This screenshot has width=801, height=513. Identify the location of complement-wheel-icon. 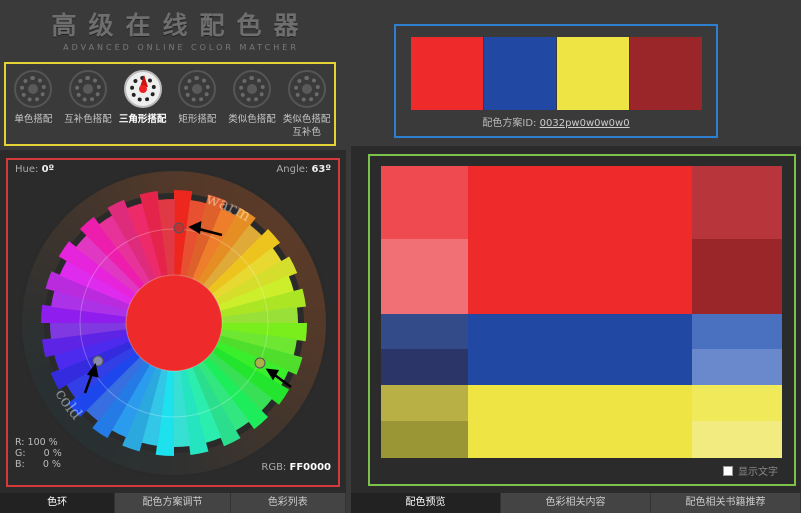
(88, 89).